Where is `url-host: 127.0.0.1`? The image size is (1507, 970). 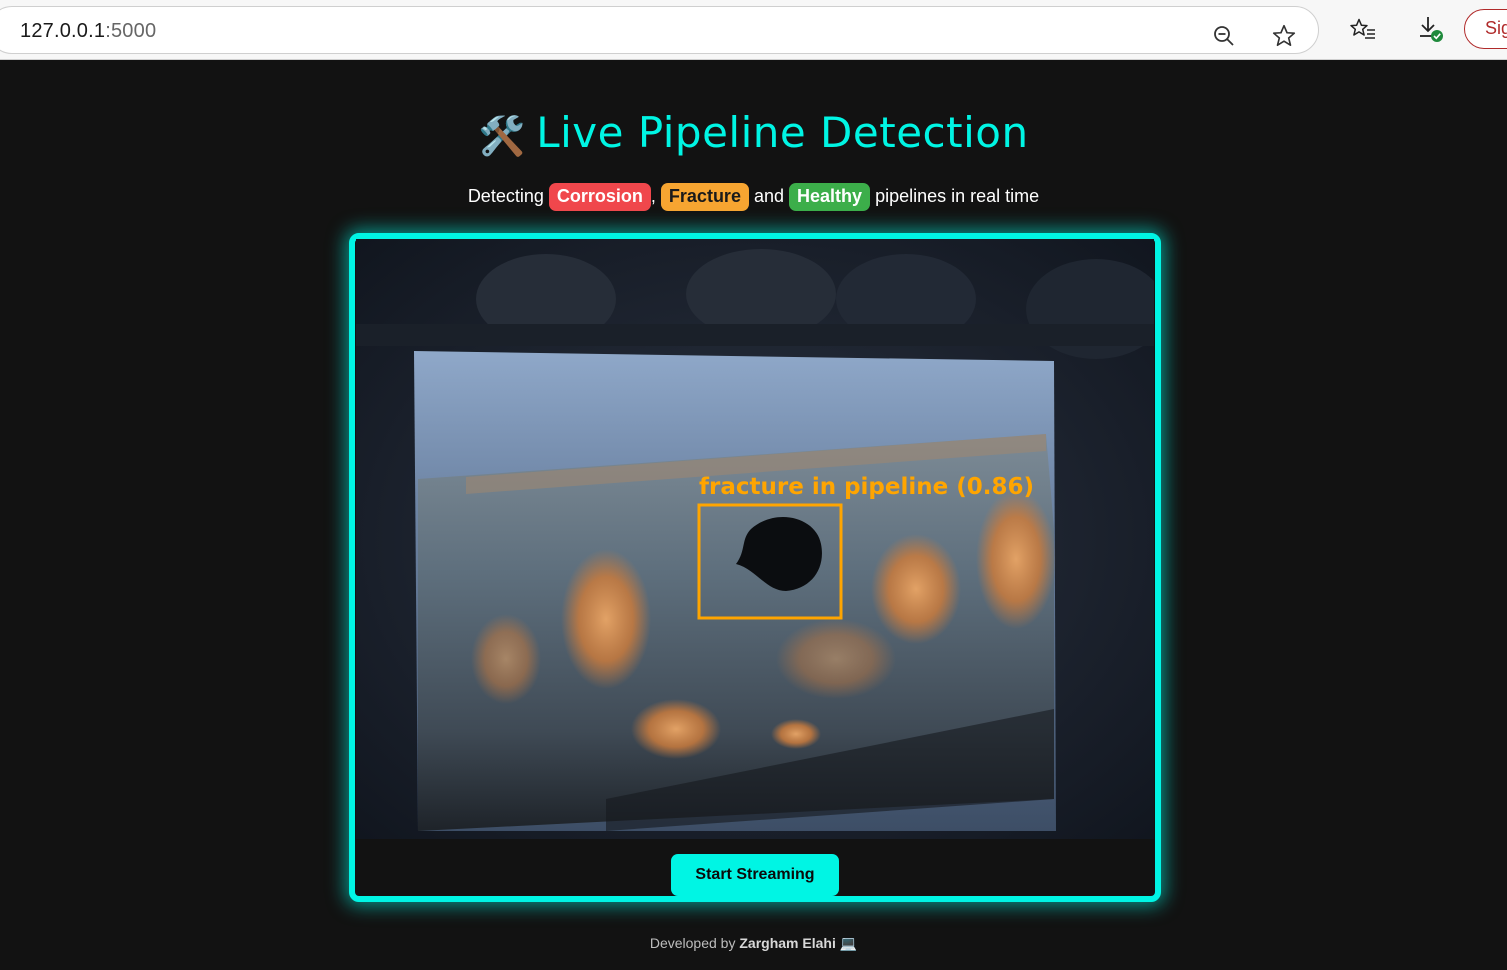
url-host: 127.0.0.1 is located at coordinates (63, 31).